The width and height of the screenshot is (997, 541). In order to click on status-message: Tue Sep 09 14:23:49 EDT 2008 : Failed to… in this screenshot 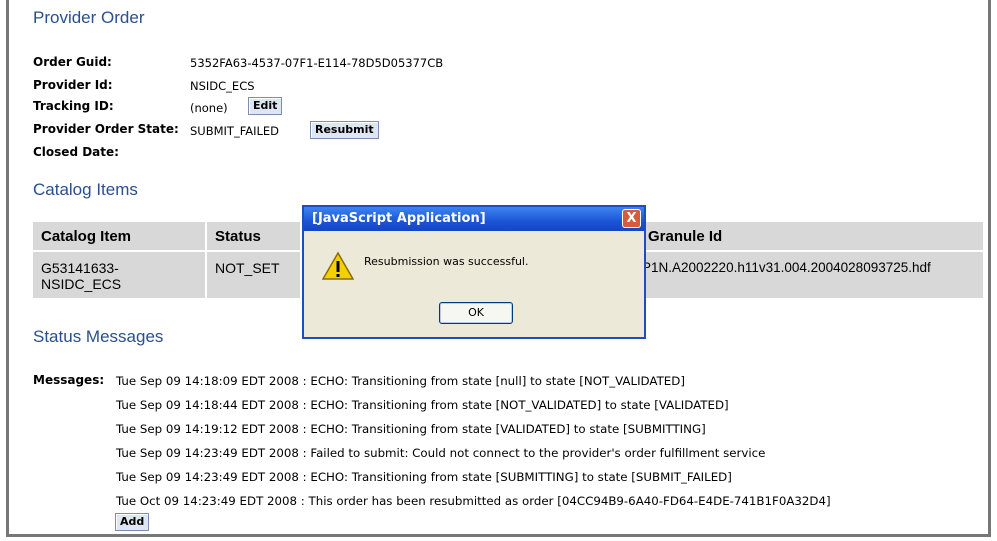, I will do `click(441, 453)`.